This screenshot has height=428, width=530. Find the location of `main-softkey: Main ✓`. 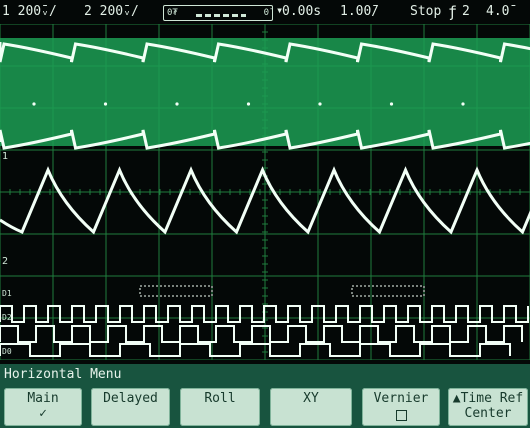

main-softkey: Main ✓ is located at coordinates (43, 407).